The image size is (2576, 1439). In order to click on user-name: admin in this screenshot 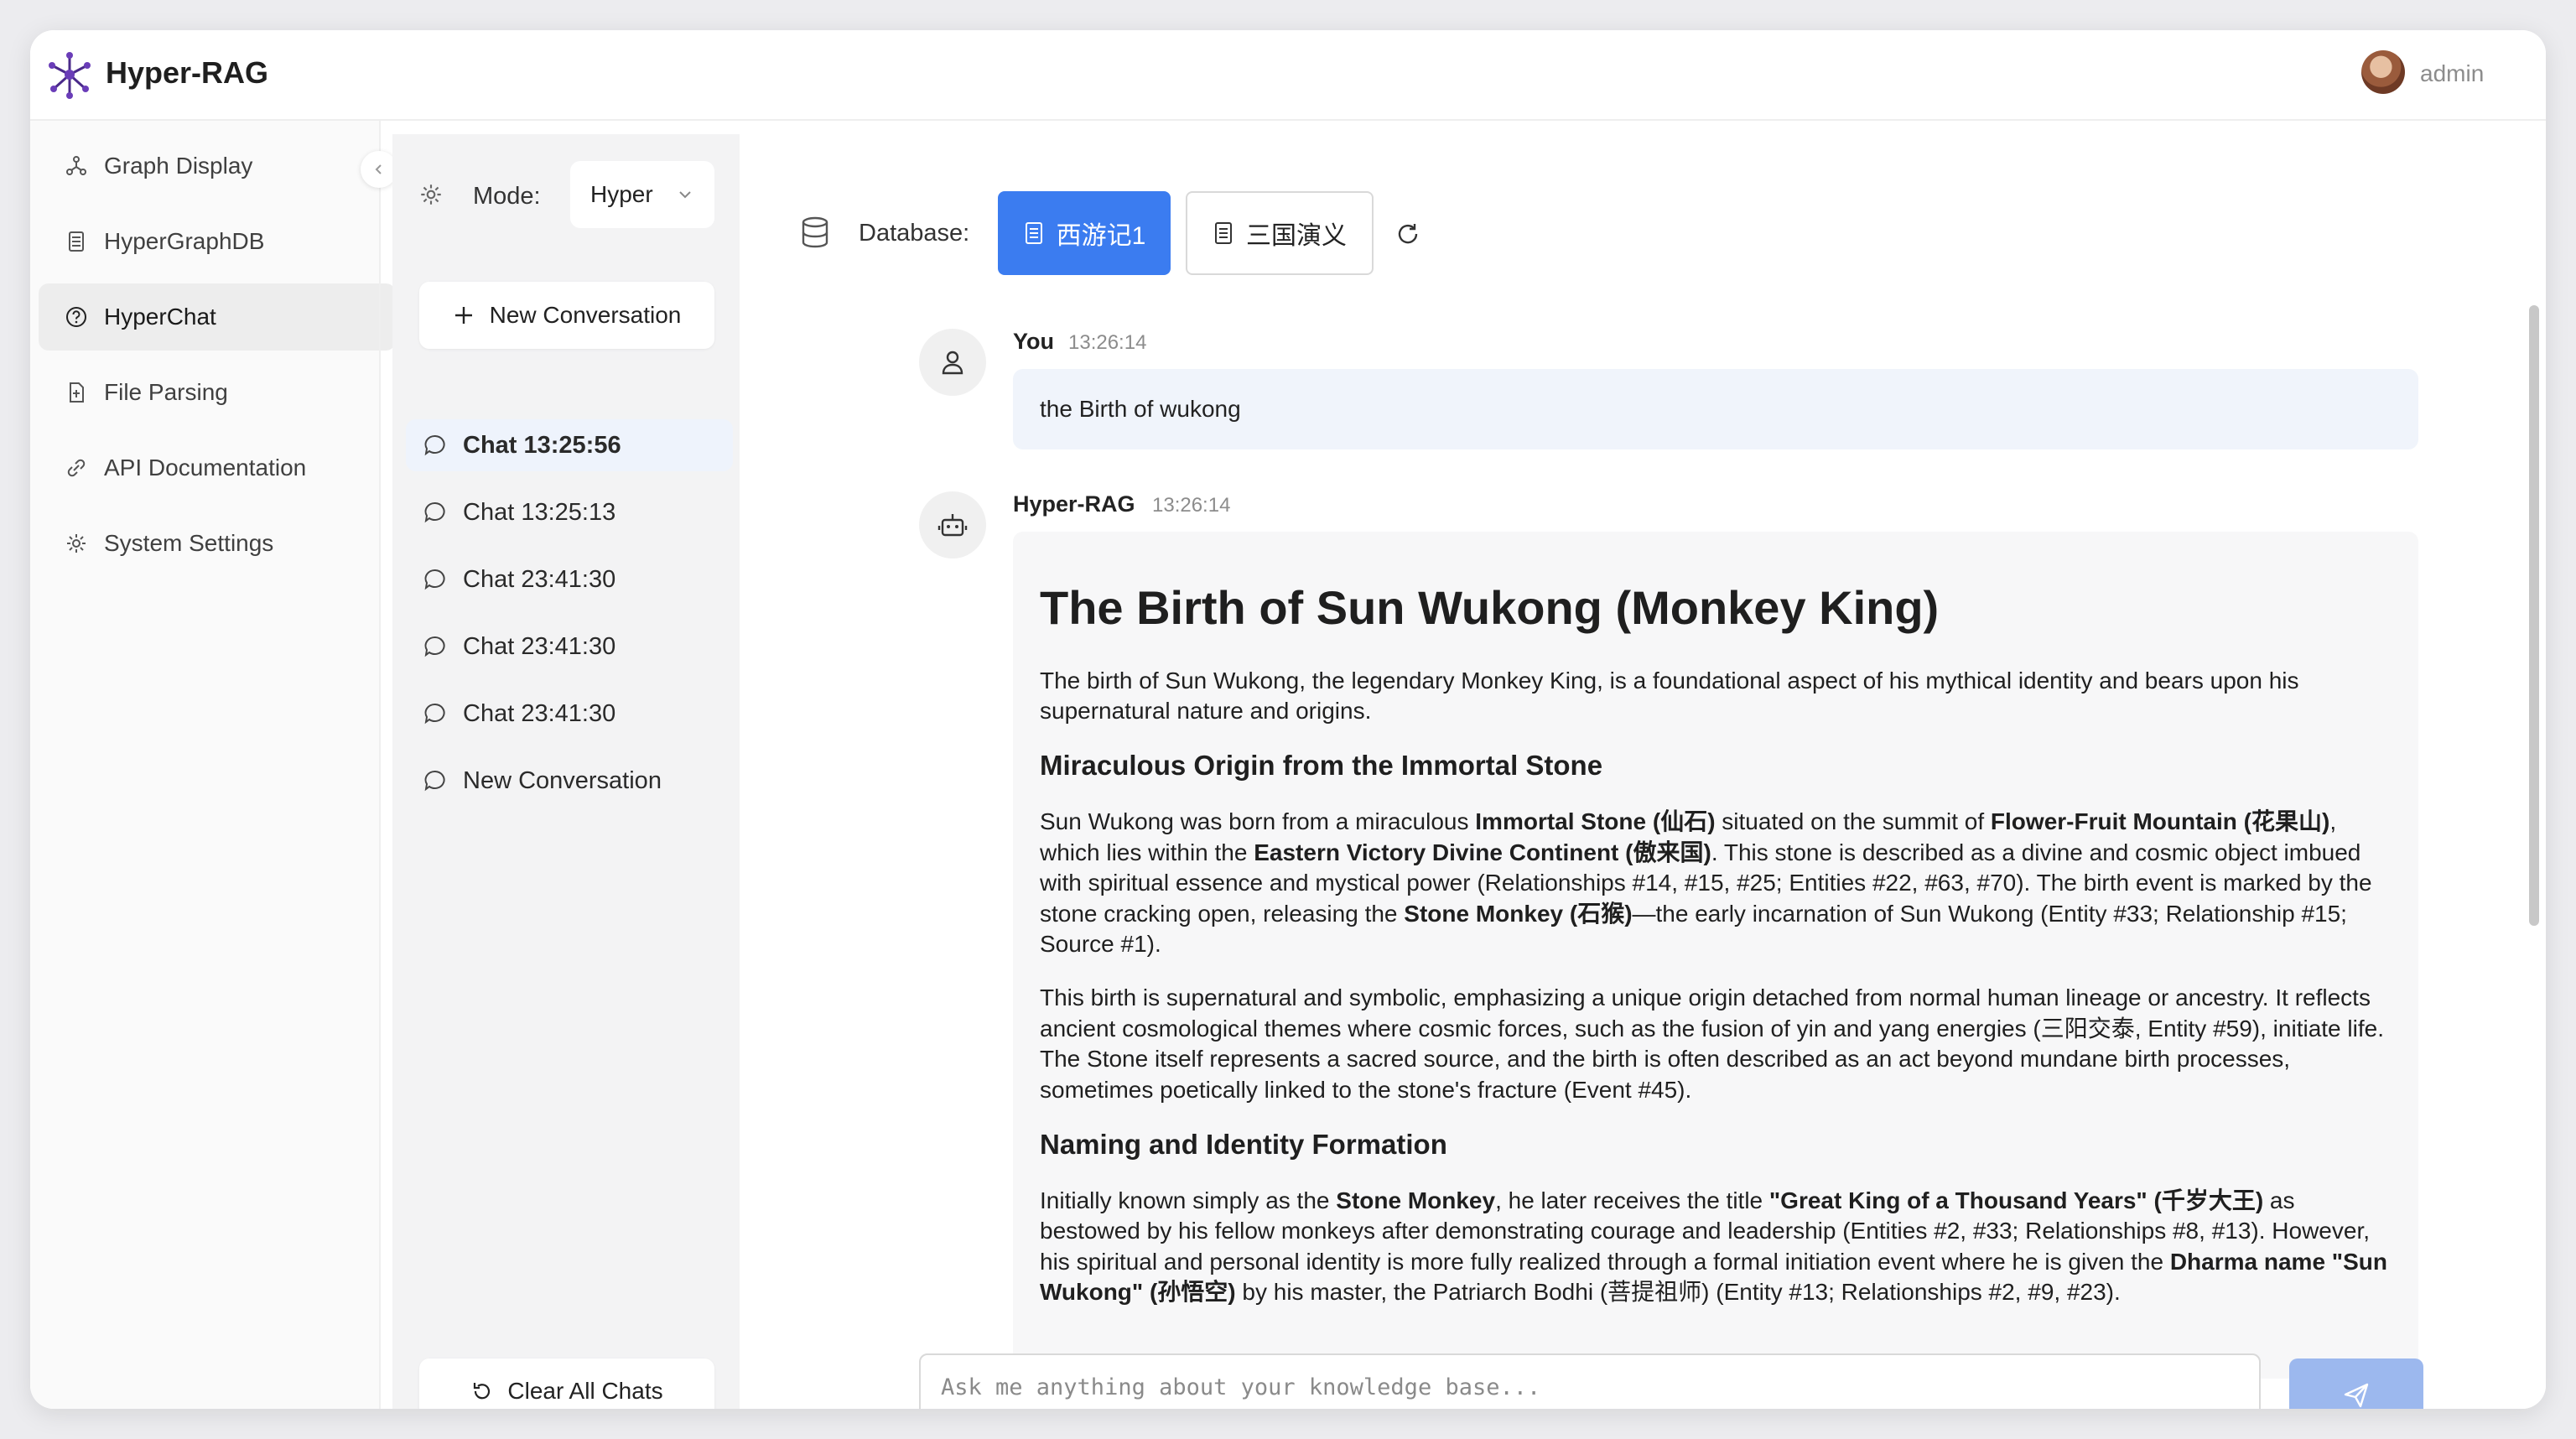, I will do `click(2452, 73)`.